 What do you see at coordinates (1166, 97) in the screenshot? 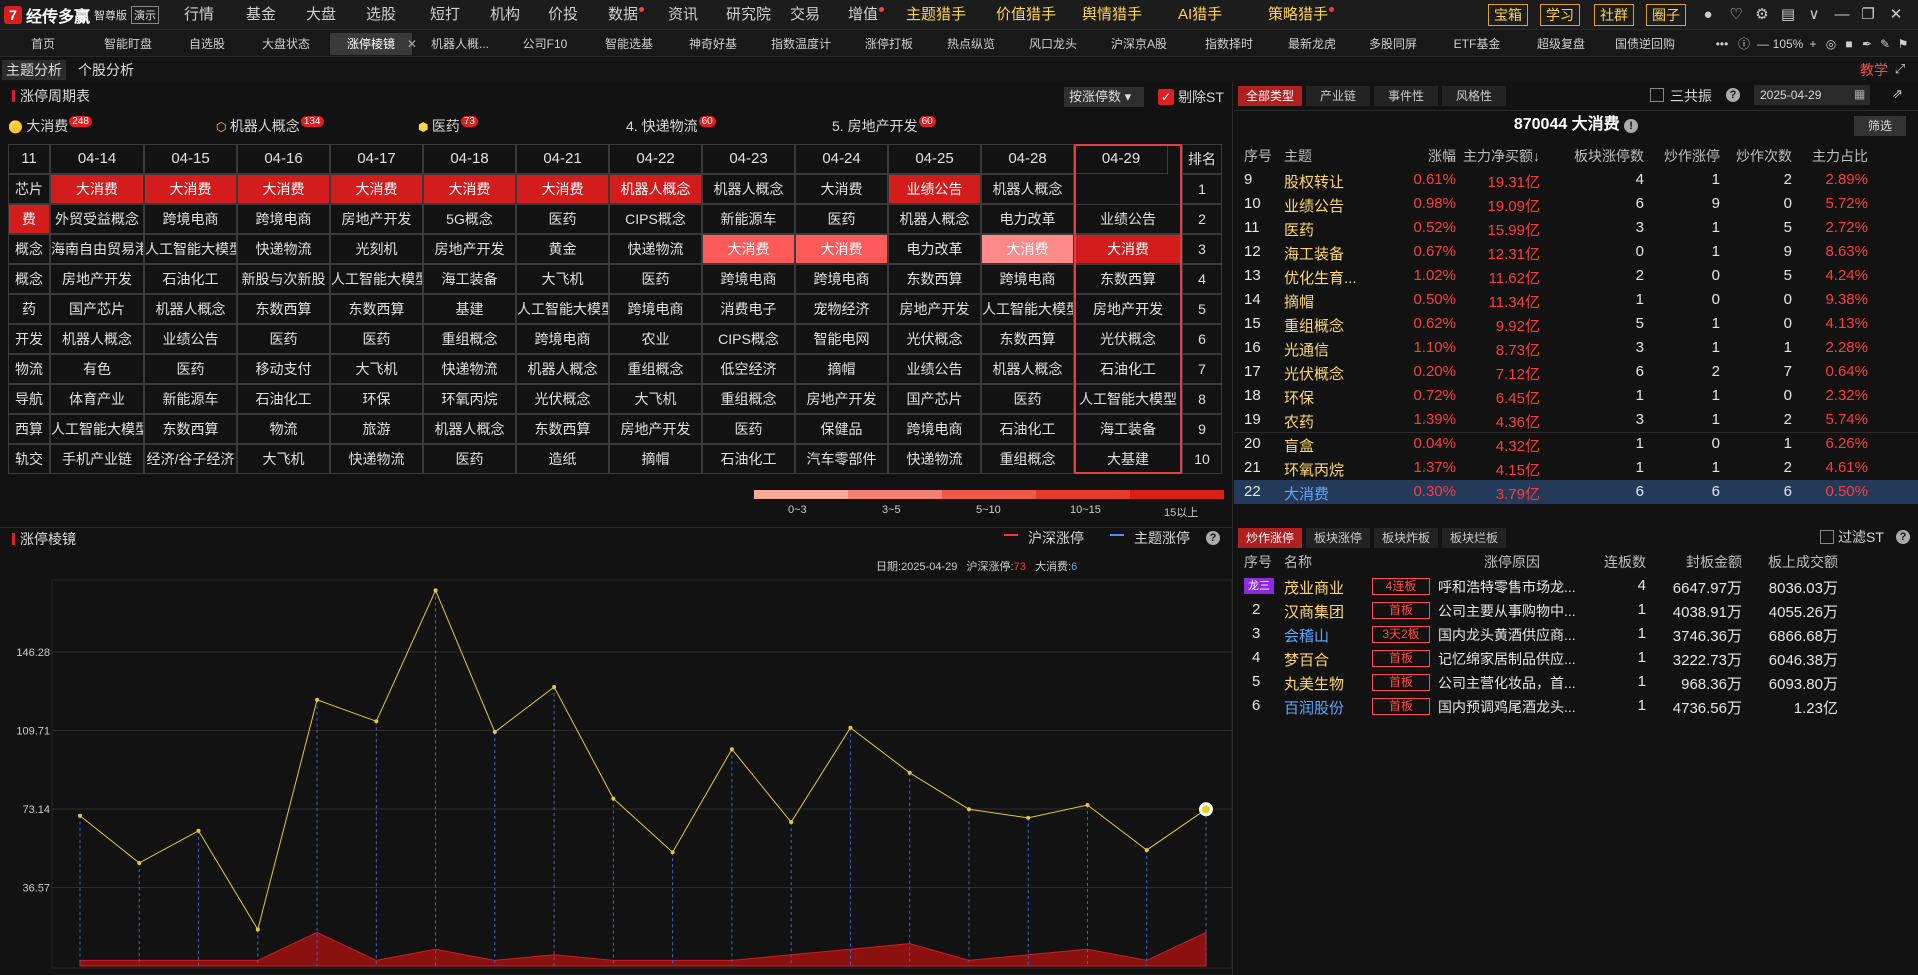
I see `exclude-st-checkbox: ✓` at bounding box center [1166, 97].